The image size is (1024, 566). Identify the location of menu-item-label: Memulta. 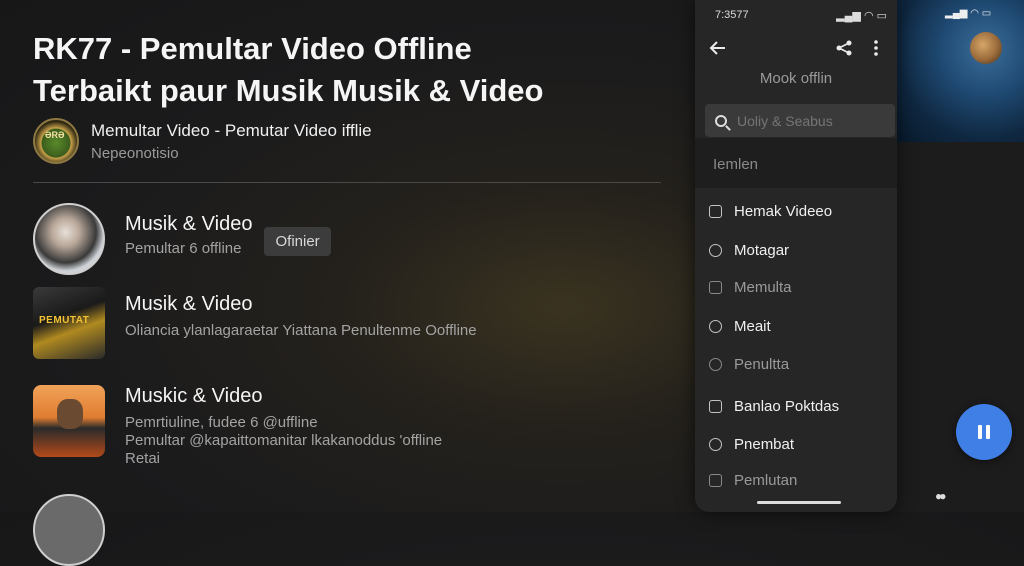
(763, 287).